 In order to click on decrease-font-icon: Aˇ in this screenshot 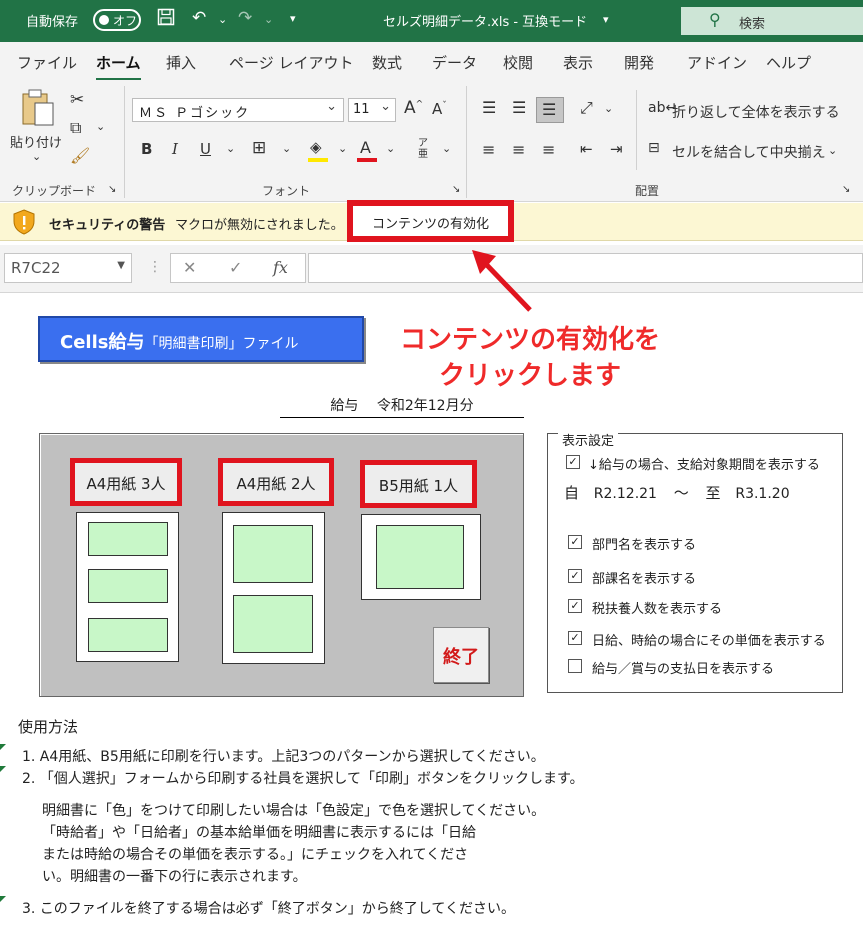, I will do `click(439, 109)`.